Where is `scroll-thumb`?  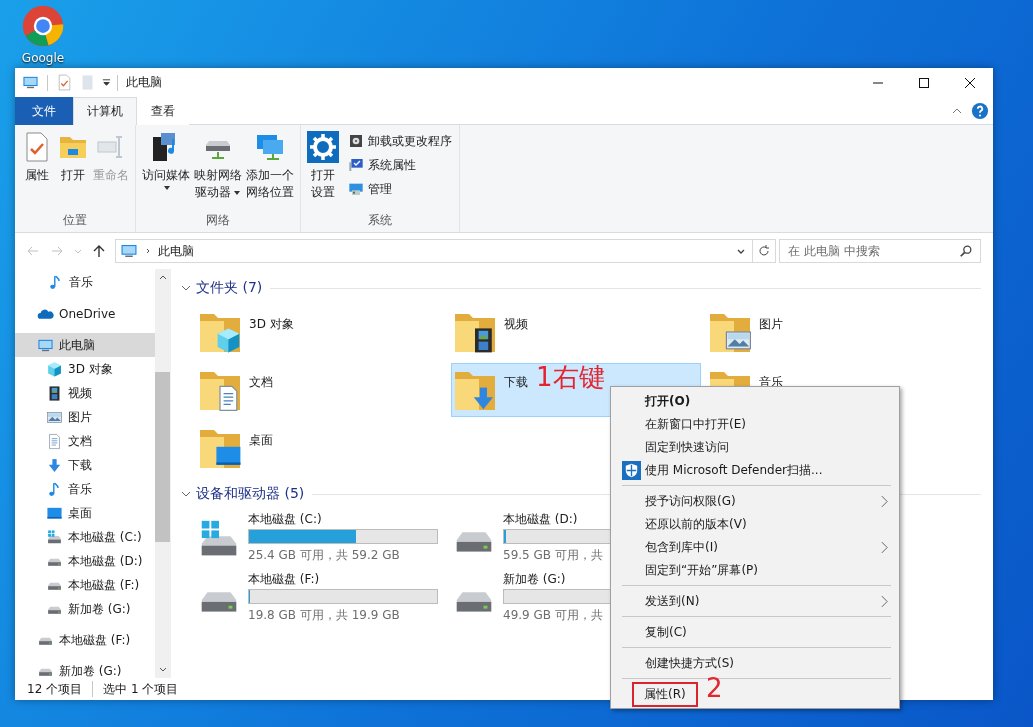
scroll-thumb is located at coordinates (162, 457).